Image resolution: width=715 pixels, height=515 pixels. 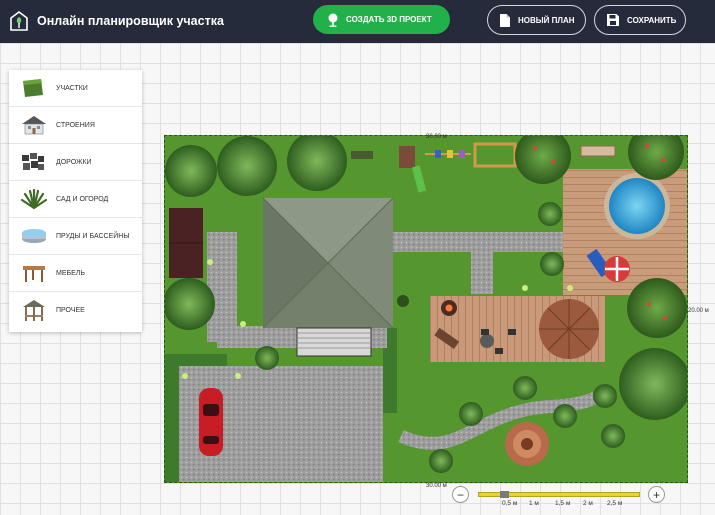 I want to click on dimension-bottom: 30.00 м, so click(x=436, y=486).